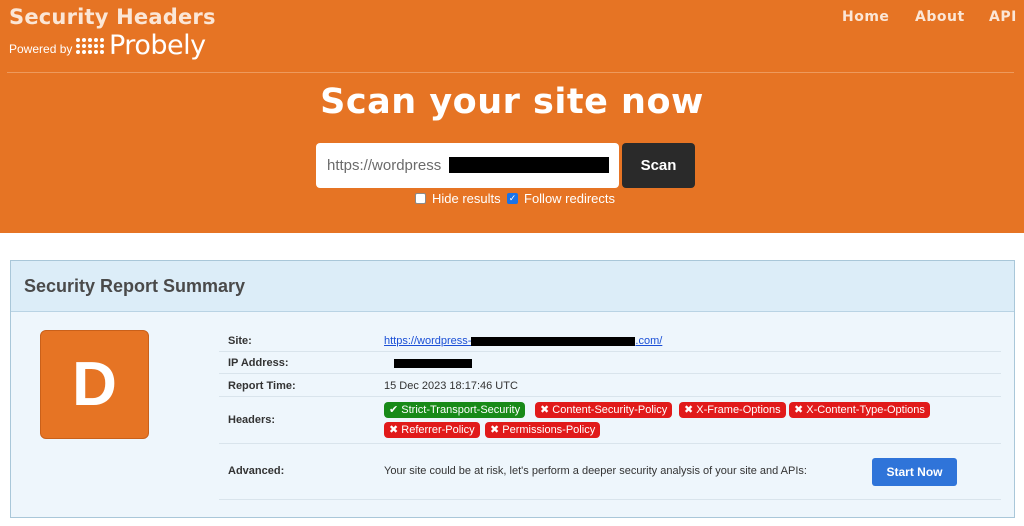  Describe the element at coordinates (859, 410) in the screenshot. I see `header-badge-missing: ✖ X-Content-Type-Options` at that location.